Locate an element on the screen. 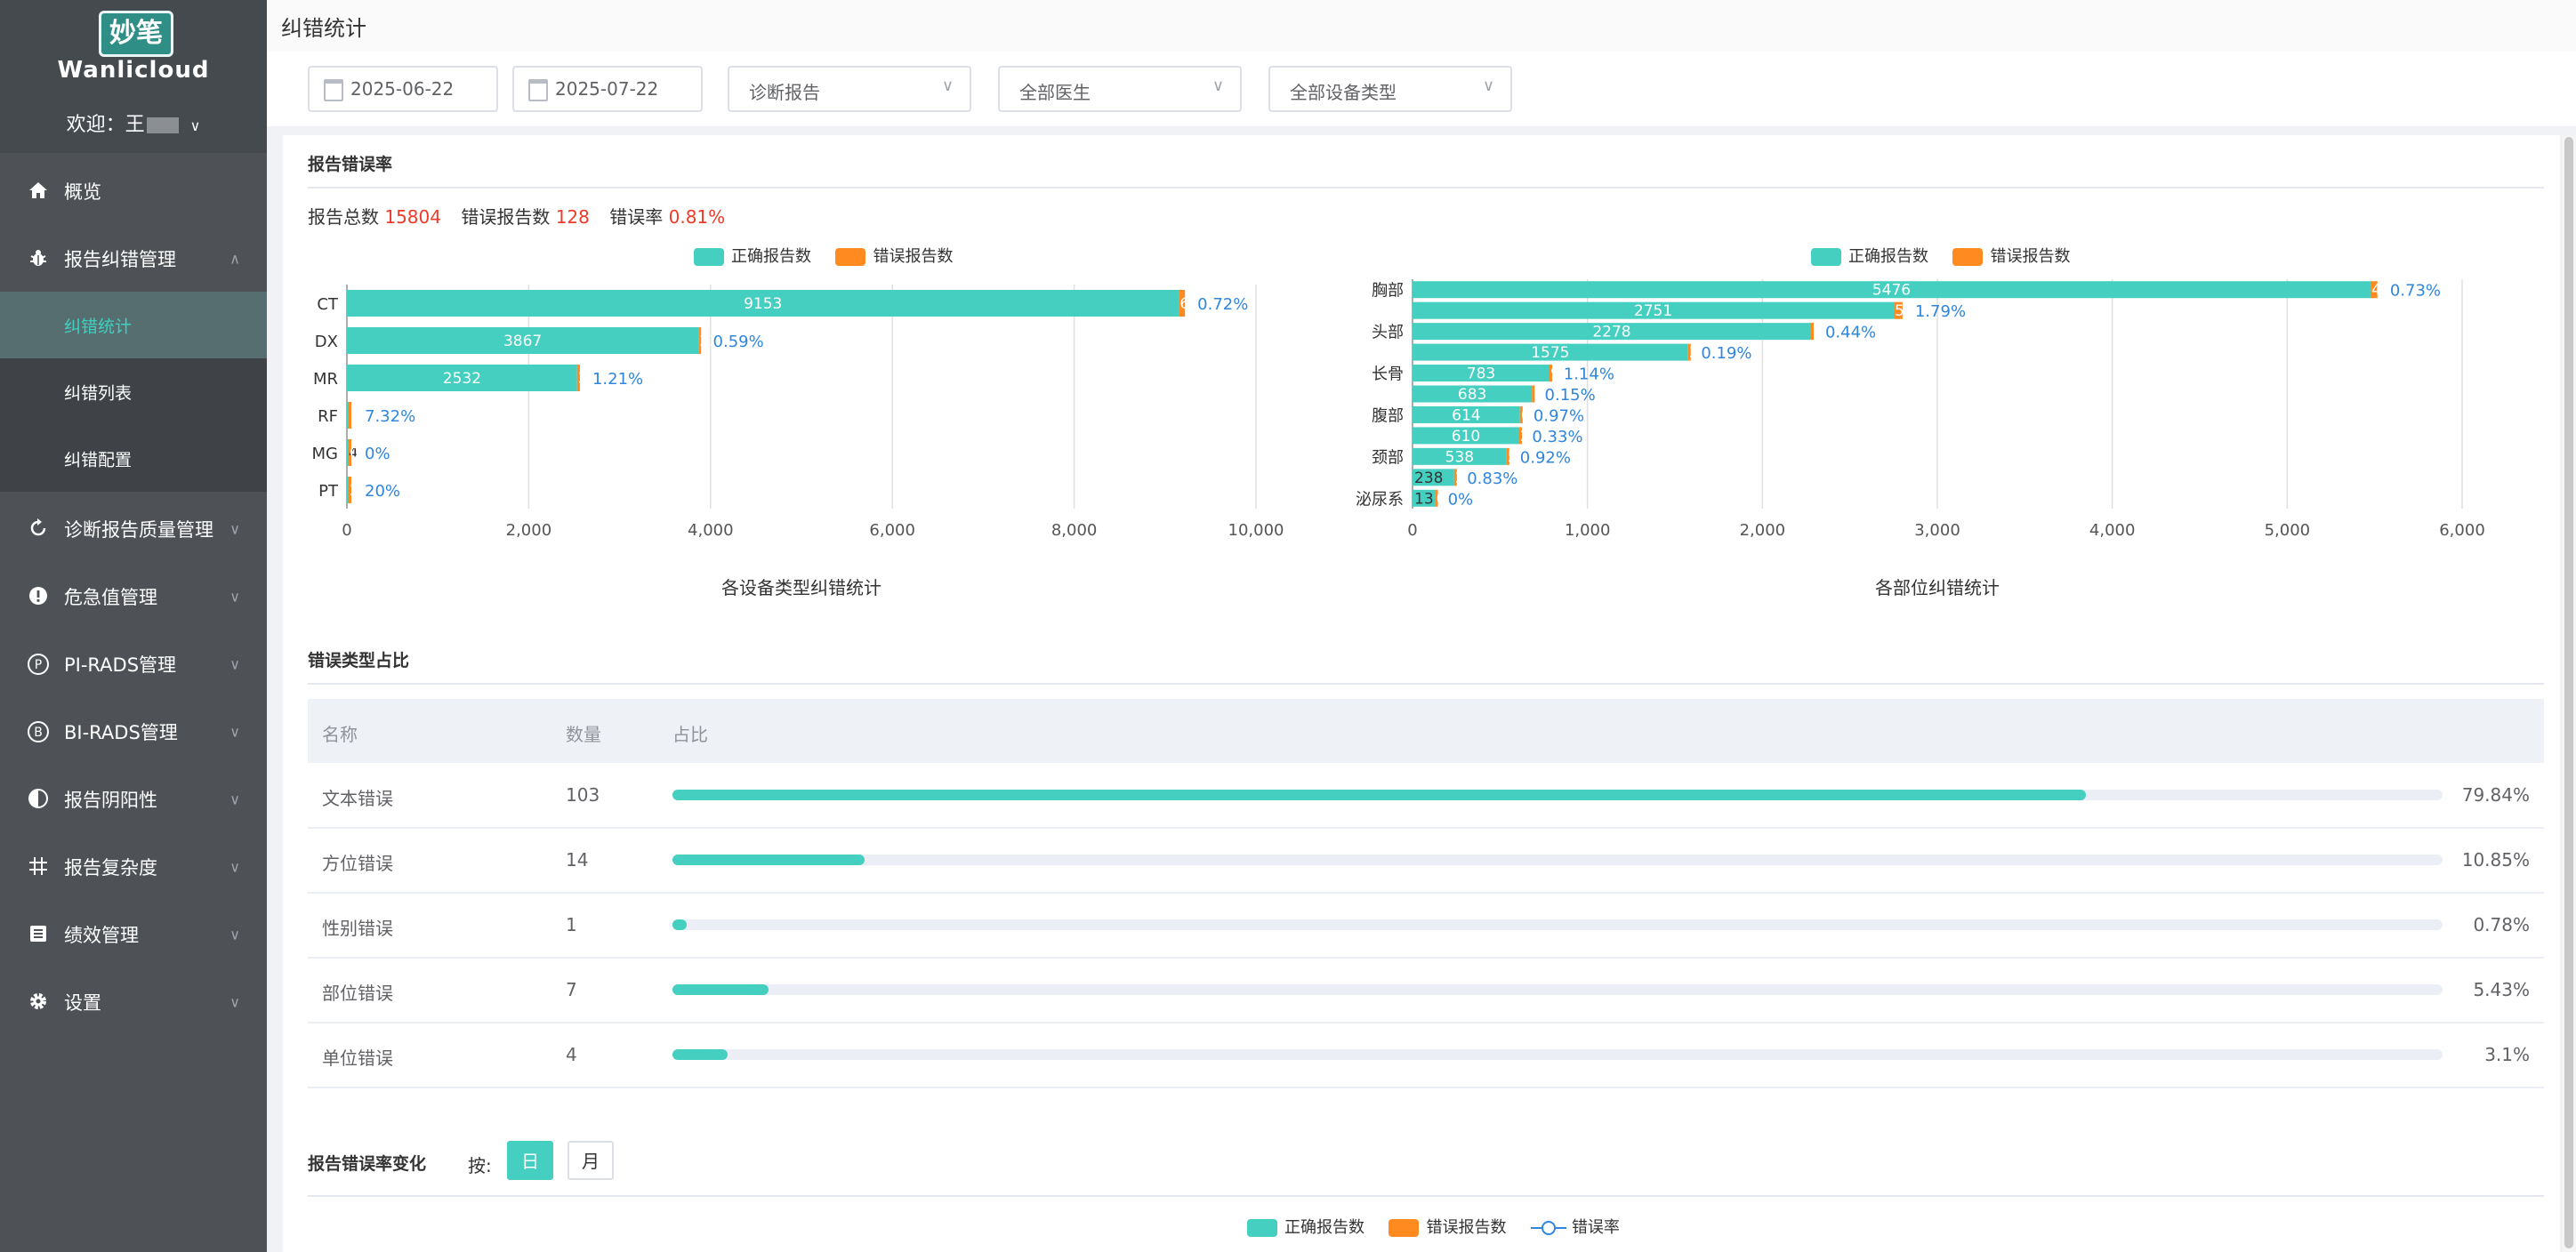 The image size is (2576, 1252). device-category-label: DX is located at coordinates (326, 342).